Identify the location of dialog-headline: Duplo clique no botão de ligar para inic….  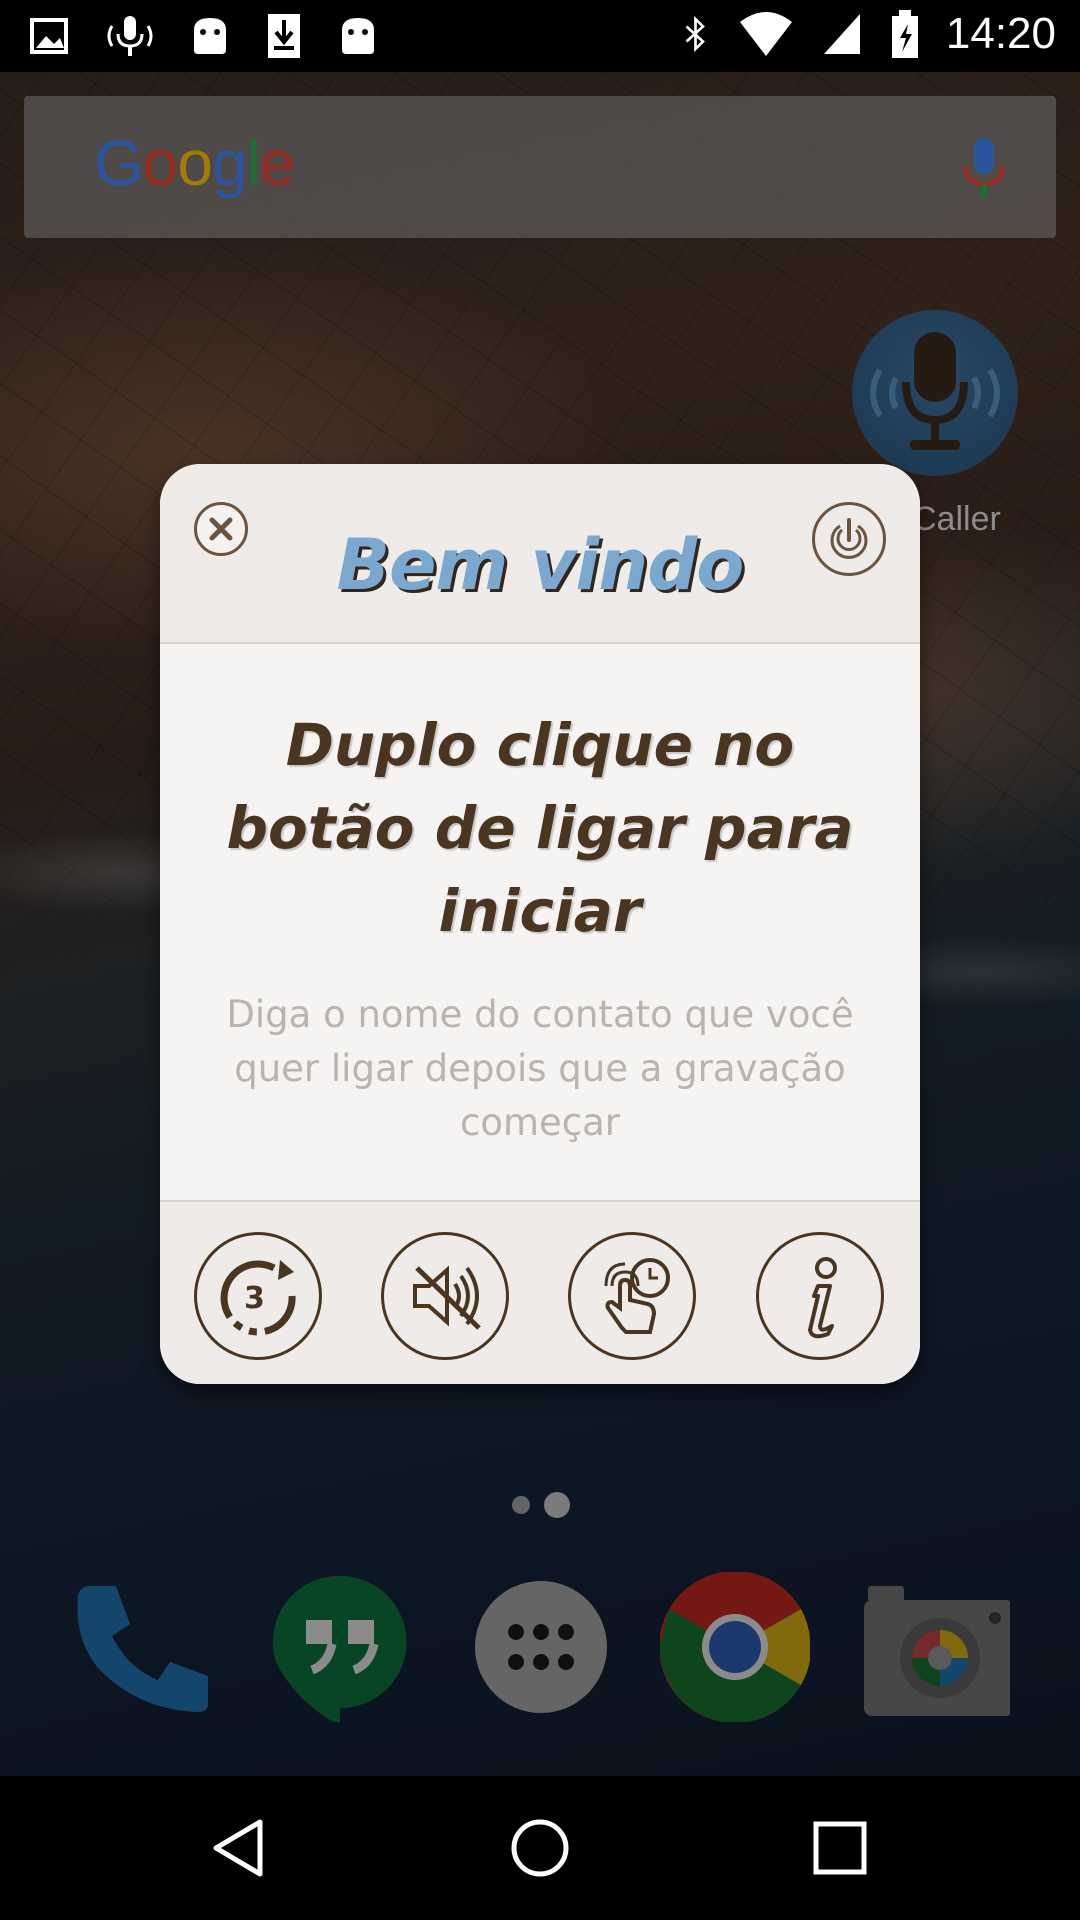
(540, 828).